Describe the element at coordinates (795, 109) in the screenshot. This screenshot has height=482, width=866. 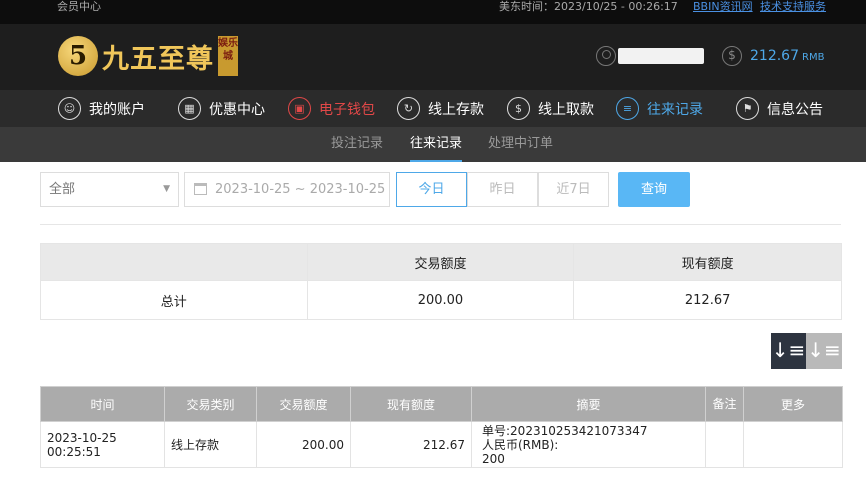
I see `nav-label: 信息公告` at that location.